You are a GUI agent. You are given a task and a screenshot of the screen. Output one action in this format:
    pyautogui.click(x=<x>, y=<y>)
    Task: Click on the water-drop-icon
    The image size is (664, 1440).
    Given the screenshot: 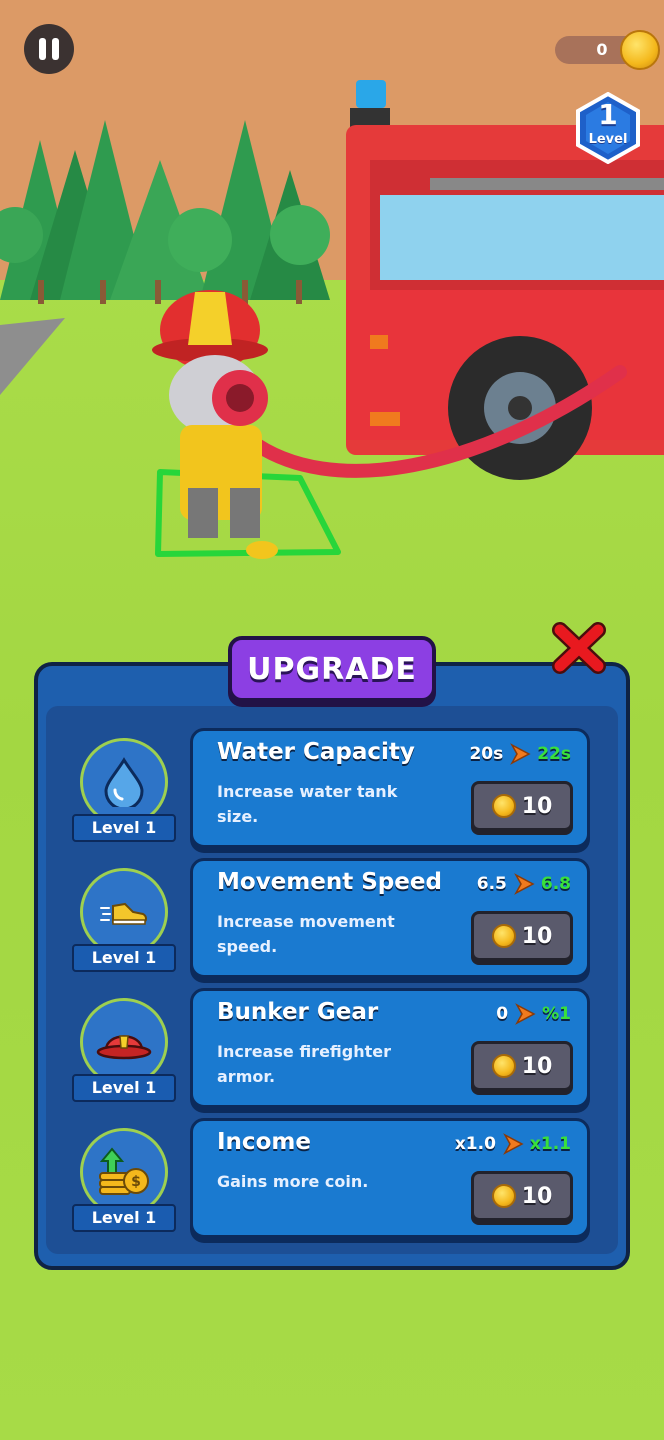 What is the action you would take?
    pyautogui.click(x=124, y=782)
    